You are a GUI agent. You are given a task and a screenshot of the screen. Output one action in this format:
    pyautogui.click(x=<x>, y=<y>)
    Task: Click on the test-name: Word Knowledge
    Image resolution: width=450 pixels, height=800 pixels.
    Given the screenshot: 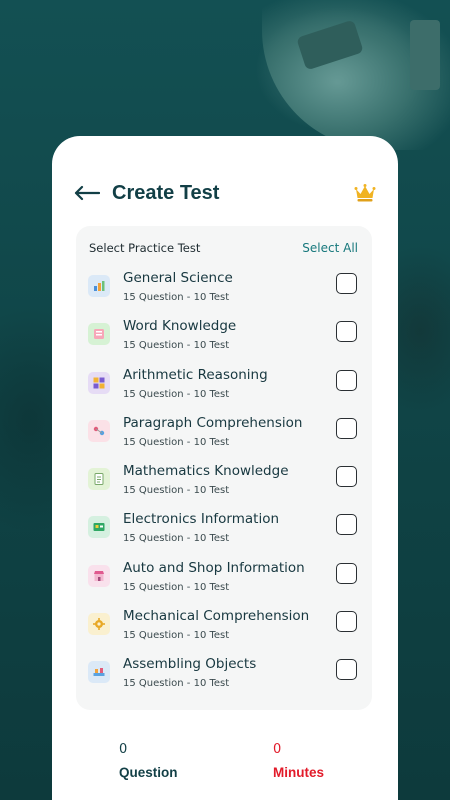 What is the action you would take?
    pyautogui.click(x=180, y=326)
    